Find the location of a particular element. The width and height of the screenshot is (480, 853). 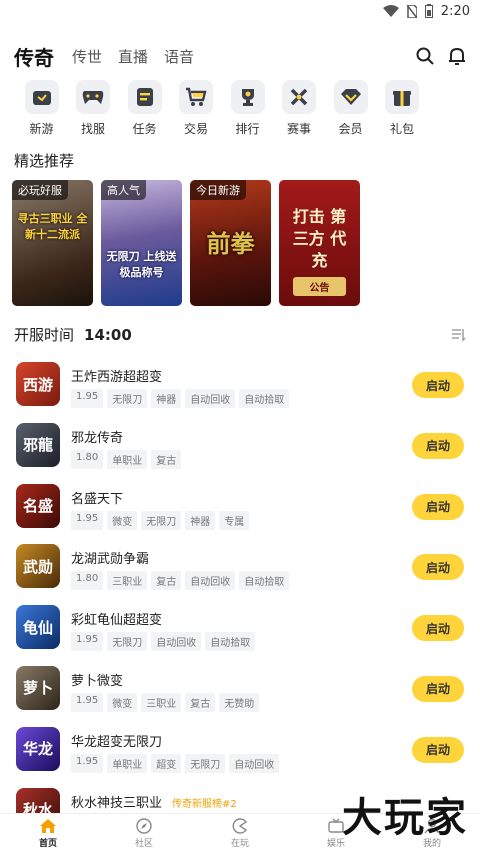

game-name: 秋水神技三职业 传奇新服榜#2 is located at coordinates (154, 801).